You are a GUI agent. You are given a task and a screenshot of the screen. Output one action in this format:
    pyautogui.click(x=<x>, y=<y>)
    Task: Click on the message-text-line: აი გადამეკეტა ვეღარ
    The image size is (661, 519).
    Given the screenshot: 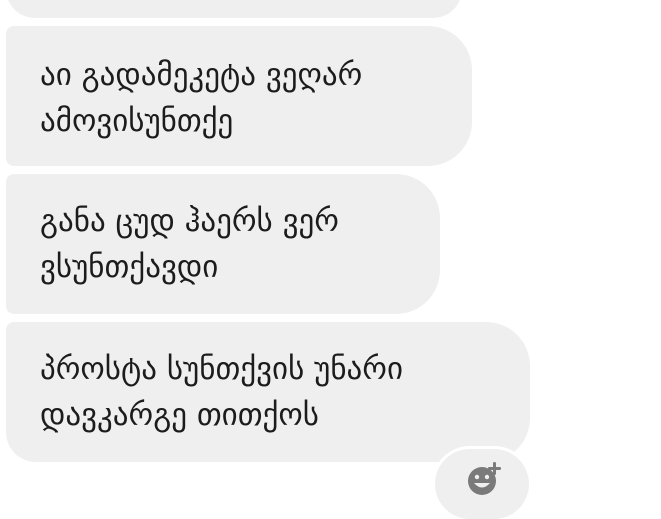 What is the action you would take?
    pyautogui.click(x=201, y=75)
    